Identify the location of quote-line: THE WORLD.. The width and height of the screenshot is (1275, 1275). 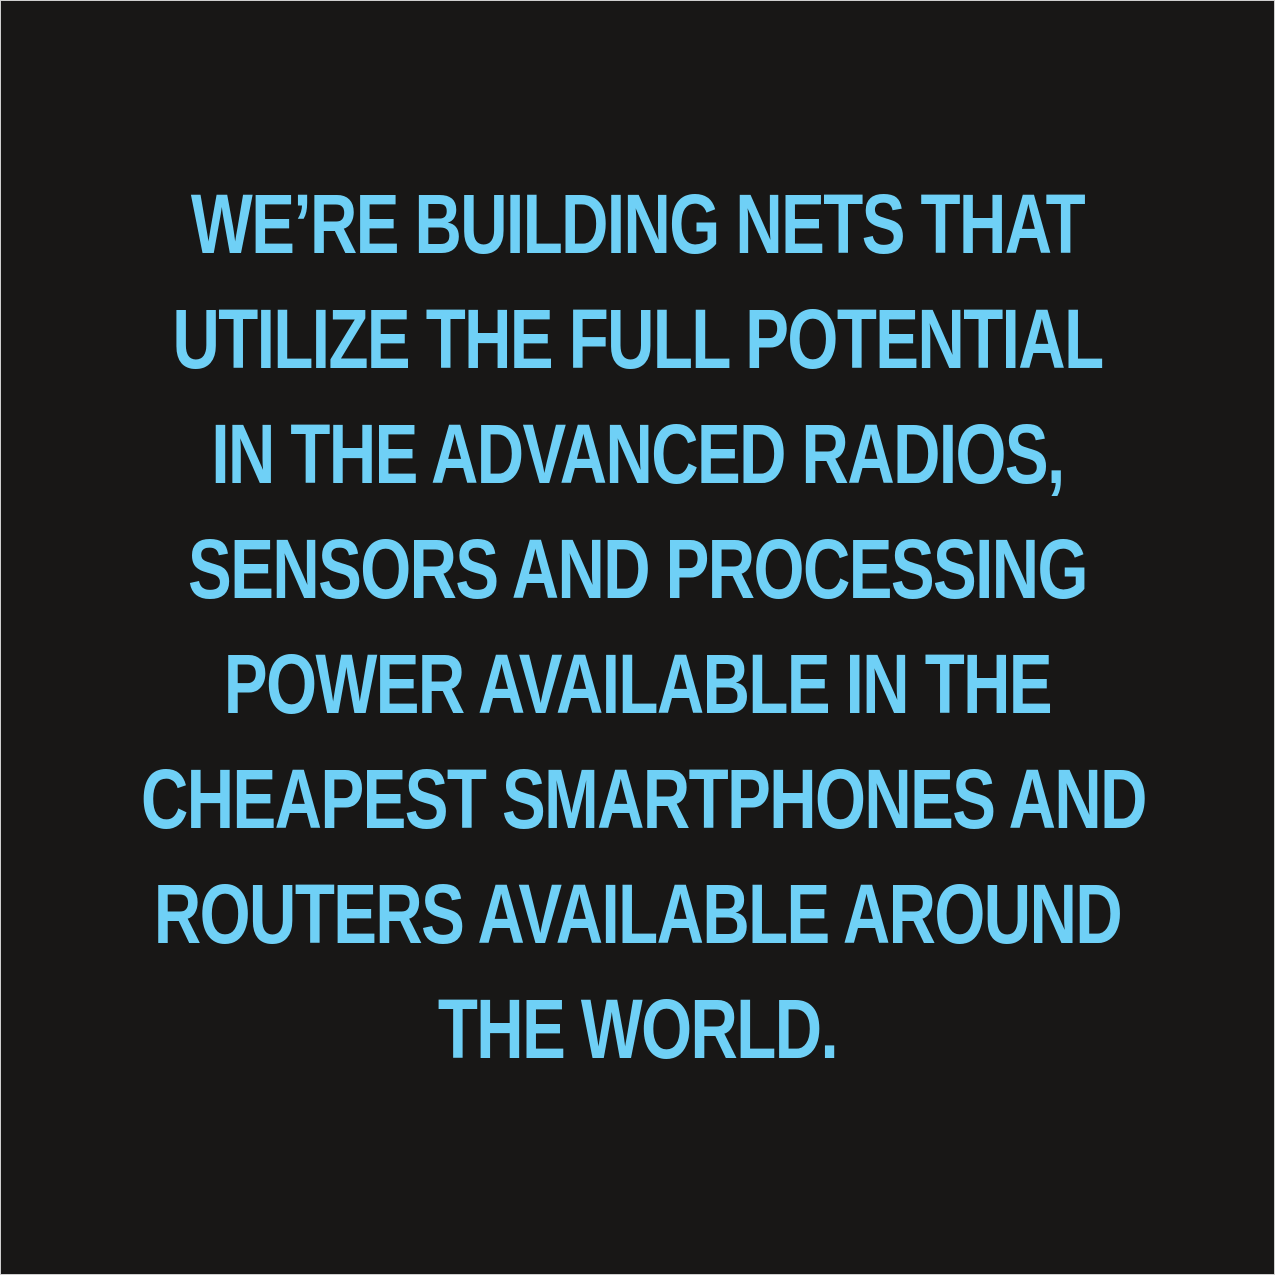
(638, 1029).